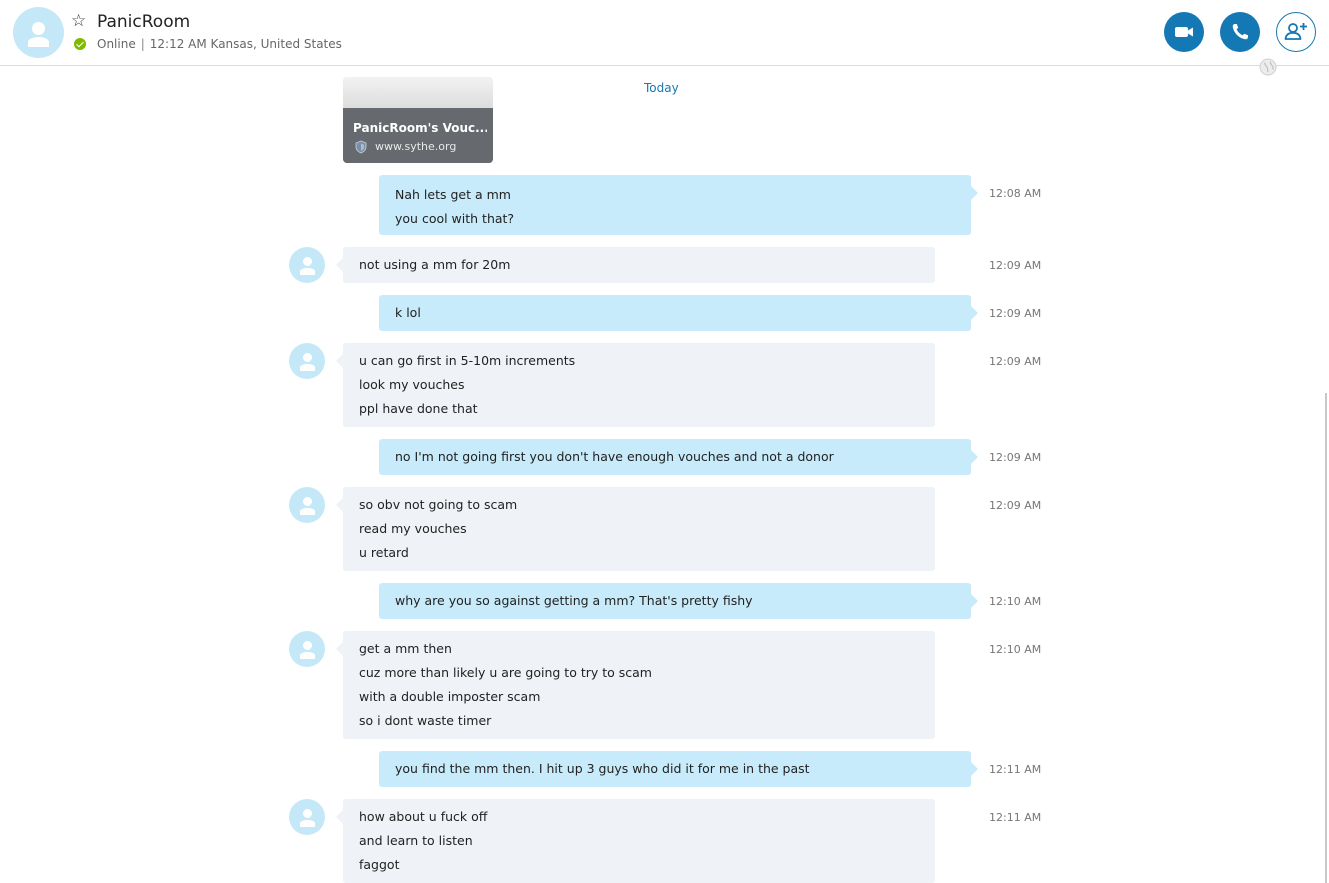 The image size is (1329, 883). What do you see at coordinates (416, 840) in the screenshot?
I see `message-line: and learn to listen` at bounding box center [416, 840].